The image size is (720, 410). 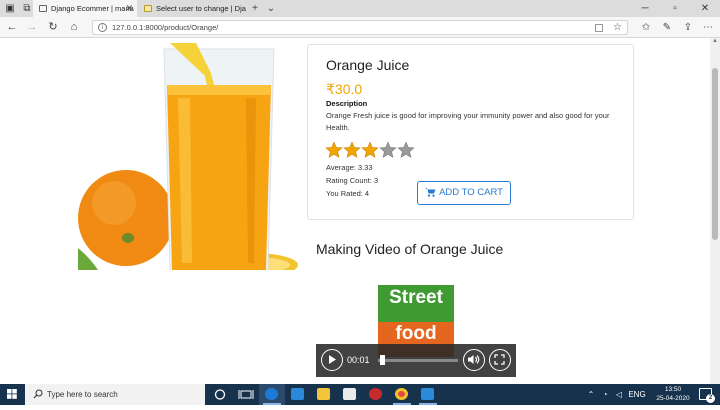 I want to click on reading-view-icon, so click(x=599, y=28).